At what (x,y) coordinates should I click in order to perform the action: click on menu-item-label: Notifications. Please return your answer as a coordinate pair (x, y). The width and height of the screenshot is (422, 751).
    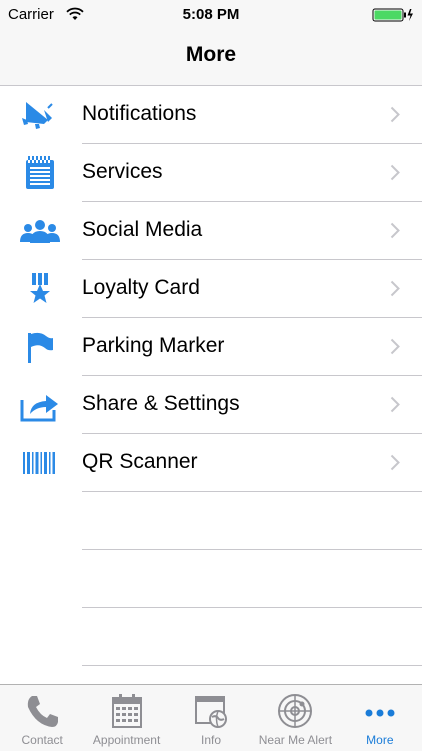
    Looking at the image, I should click on (139, 113).